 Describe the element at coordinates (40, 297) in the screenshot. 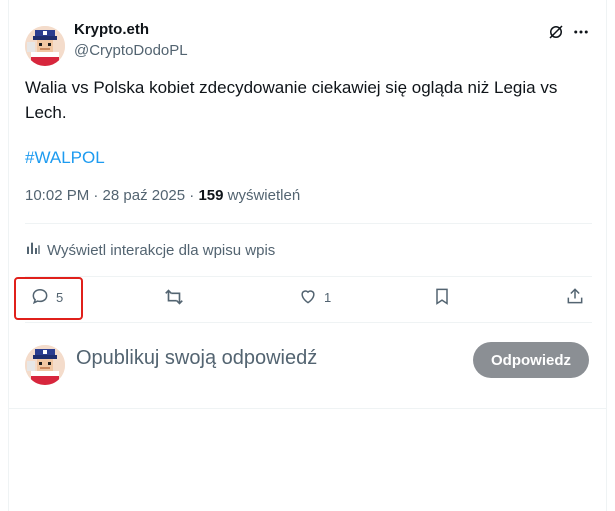

I see `reply-icon` at that location.